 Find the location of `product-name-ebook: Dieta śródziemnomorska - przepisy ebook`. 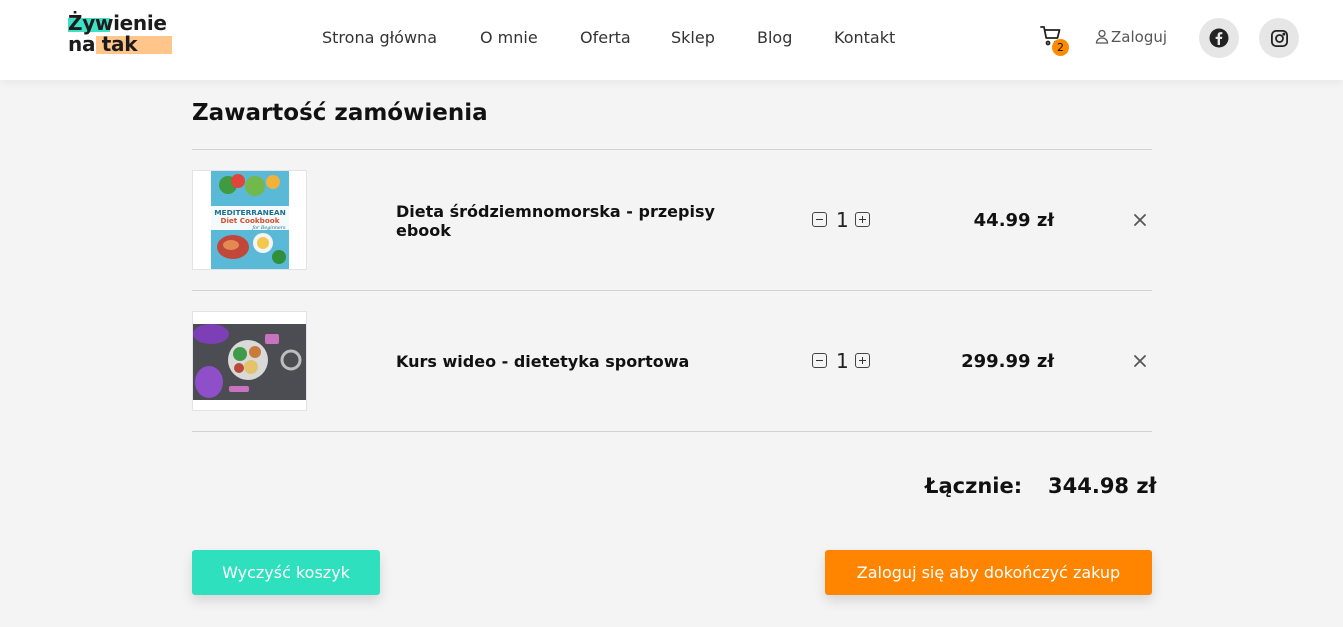

product-name-ebook: Dieta śródziemnomorska - przepisy ebook is located at coordinates (561, 221).